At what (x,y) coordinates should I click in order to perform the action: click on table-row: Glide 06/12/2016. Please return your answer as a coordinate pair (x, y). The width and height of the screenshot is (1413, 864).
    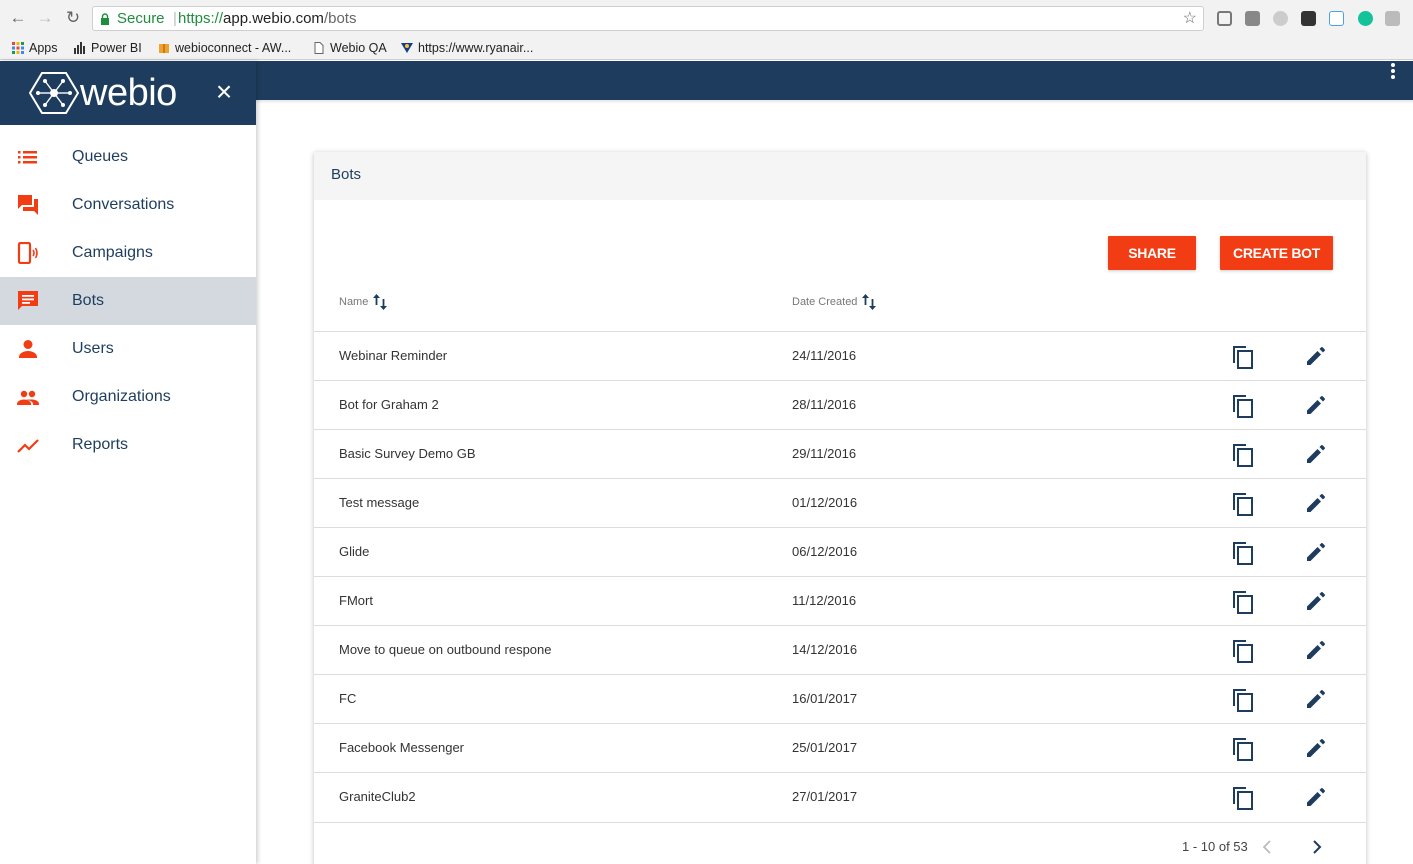
    Looking at the image, I should click on (840, 551).